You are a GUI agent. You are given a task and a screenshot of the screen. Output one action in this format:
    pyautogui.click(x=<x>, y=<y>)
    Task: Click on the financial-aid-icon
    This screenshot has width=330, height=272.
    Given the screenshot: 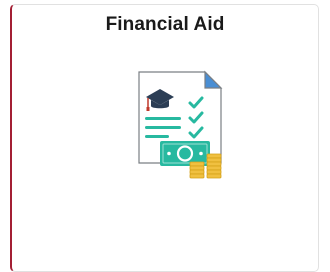 What is the action you would take?
    pyautogui.click(x=181, y=124)
    